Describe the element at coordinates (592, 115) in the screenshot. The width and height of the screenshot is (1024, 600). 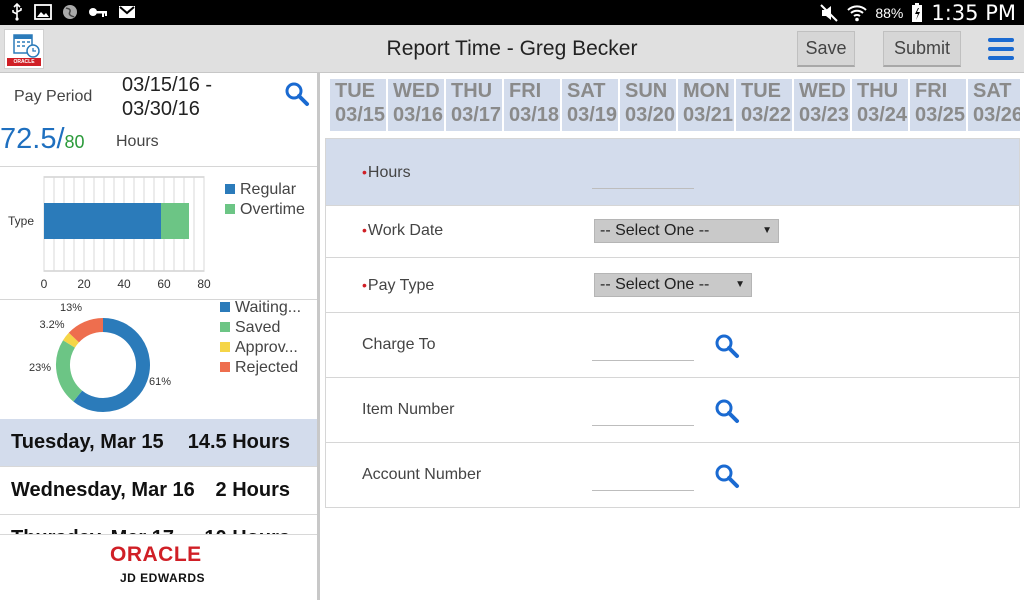
I see `day-tab-date: 03/19` at that location.